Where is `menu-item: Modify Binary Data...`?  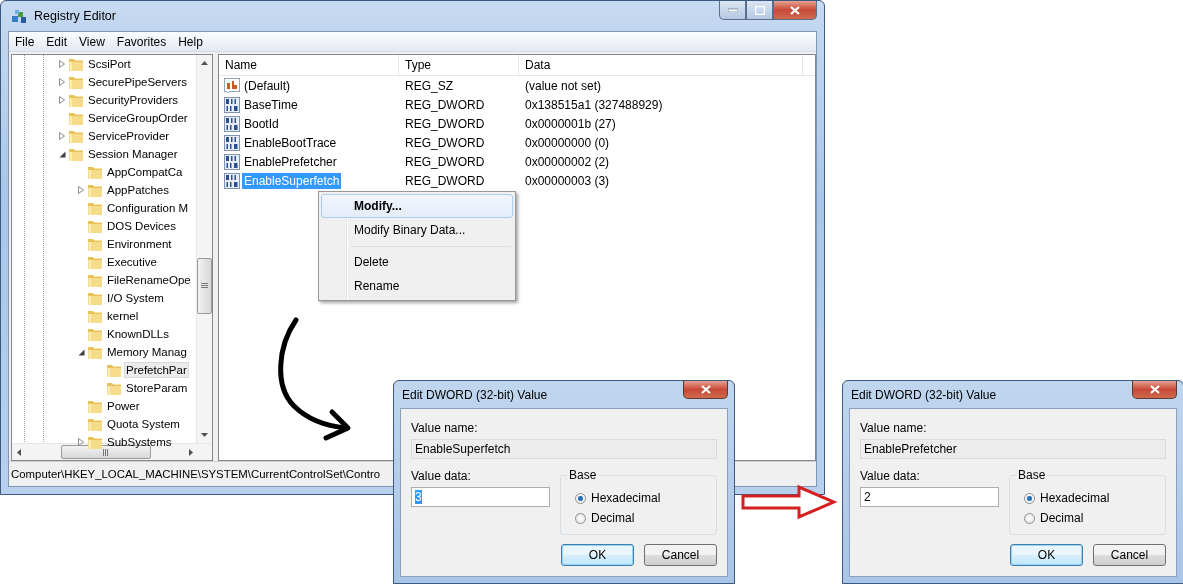
menu-item: Modify Binary Data... is located at coordinates (417, 230).